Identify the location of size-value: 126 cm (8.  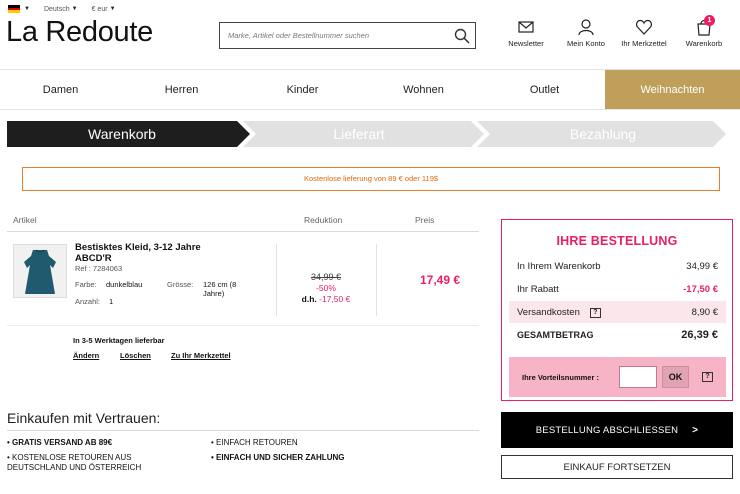
(220, 284).